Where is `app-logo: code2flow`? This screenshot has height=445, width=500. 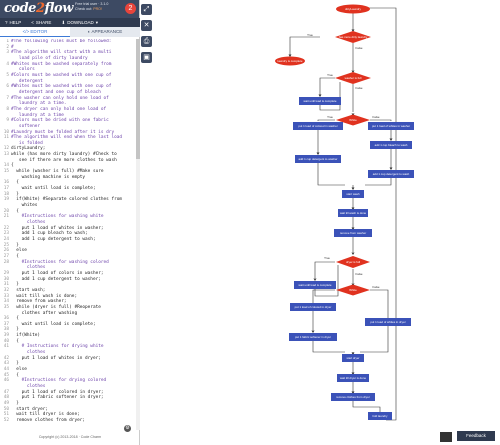 app-logo: code2flow is located at coordinates (38, 8).